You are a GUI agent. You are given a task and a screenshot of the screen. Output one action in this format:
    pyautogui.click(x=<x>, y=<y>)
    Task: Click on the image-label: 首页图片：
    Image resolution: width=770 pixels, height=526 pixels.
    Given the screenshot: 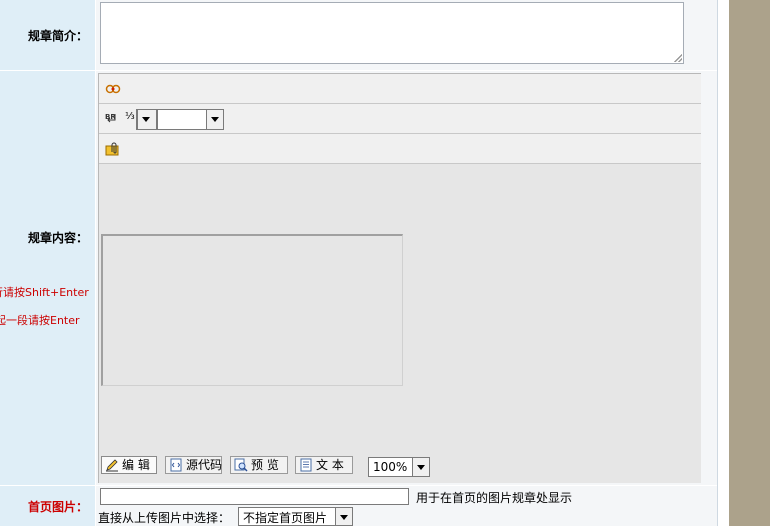 What is the action you would take?
    pyautogui.click(x=57, y=507)
    